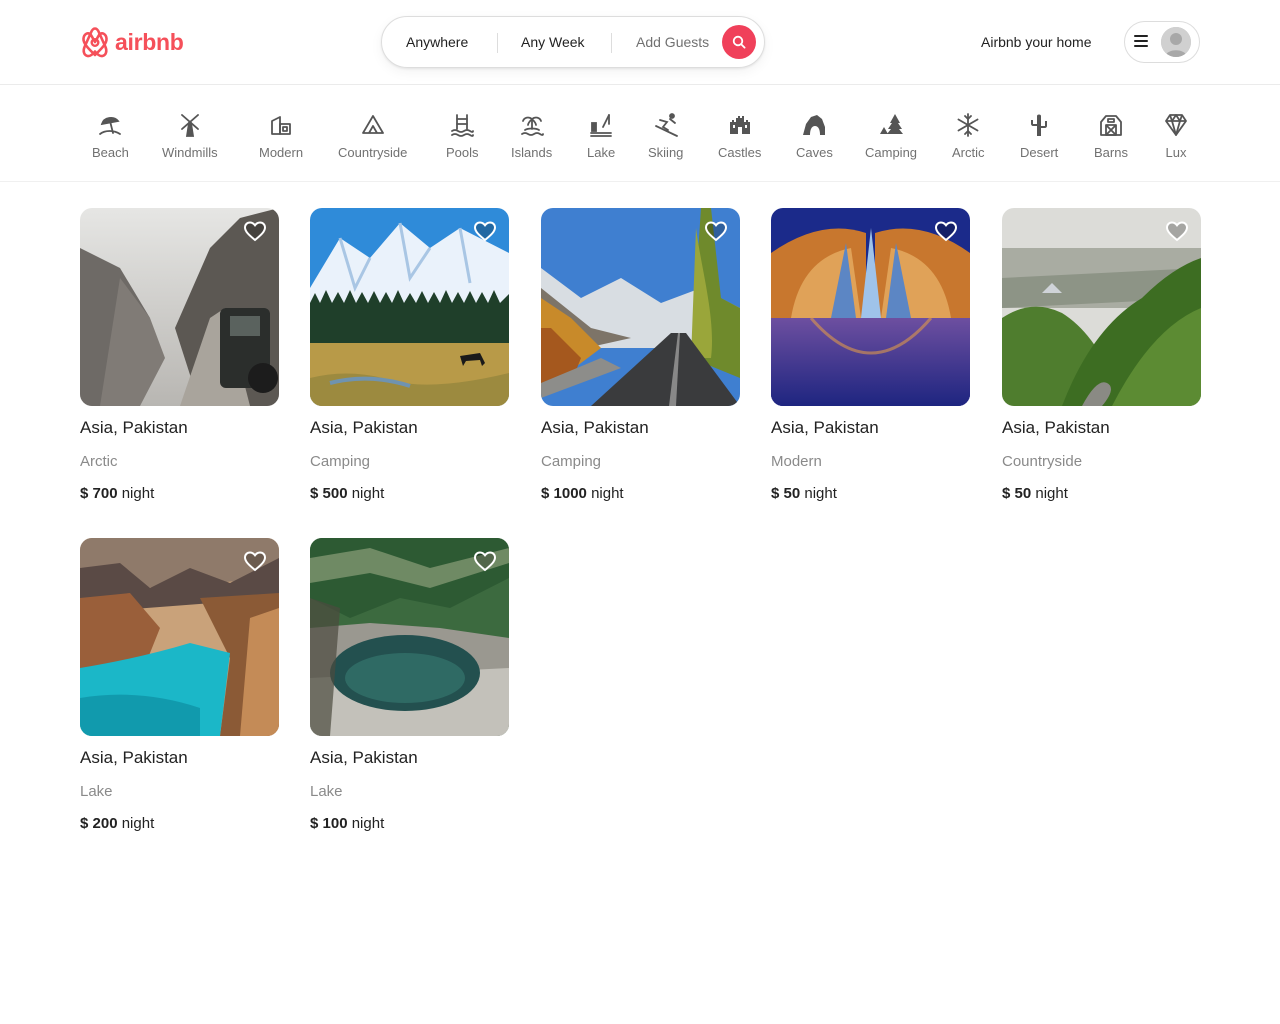 The image size is (1280, 1024). I want to click on listing-category: Modern, so click(796, 461).